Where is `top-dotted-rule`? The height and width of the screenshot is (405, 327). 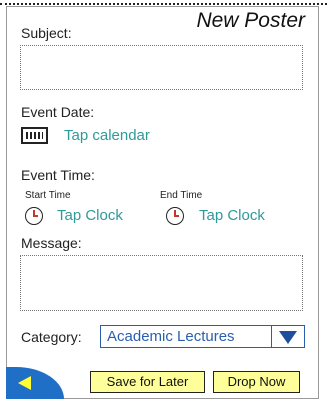
top-dotted-rule is located at coordinates (163, 4).